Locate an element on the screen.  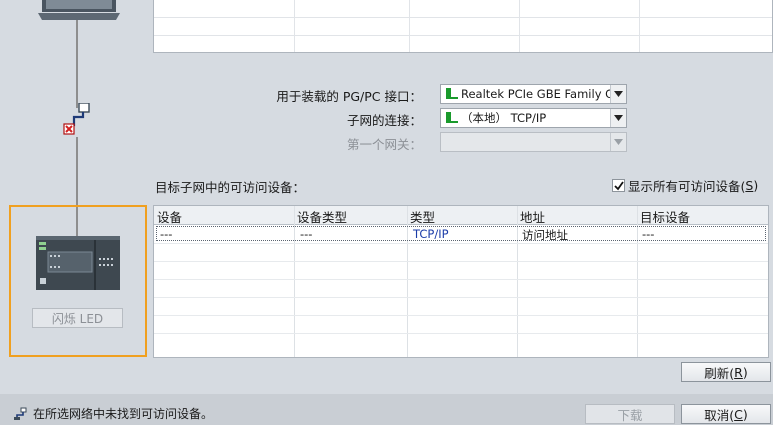
show-all-devices-label-end: ) is located at coordinates (756, 185).